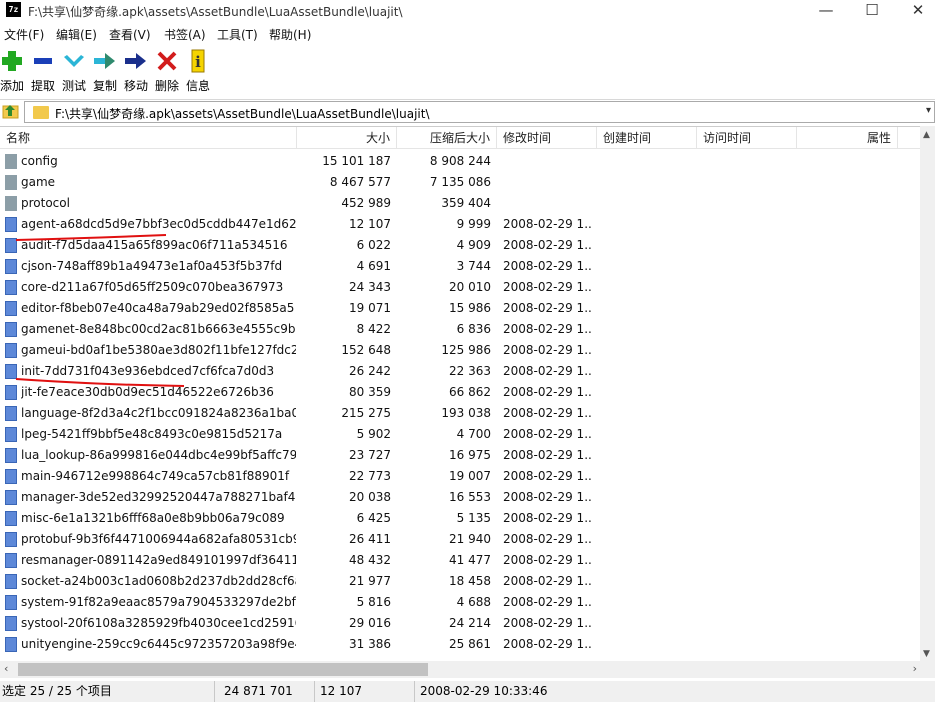 This screenshot has width=935, height=702. What do you see at coordinates (473, 518) in the screenshot?
I see `file-packed-size: 5 135` at bounding box center [473, 518].